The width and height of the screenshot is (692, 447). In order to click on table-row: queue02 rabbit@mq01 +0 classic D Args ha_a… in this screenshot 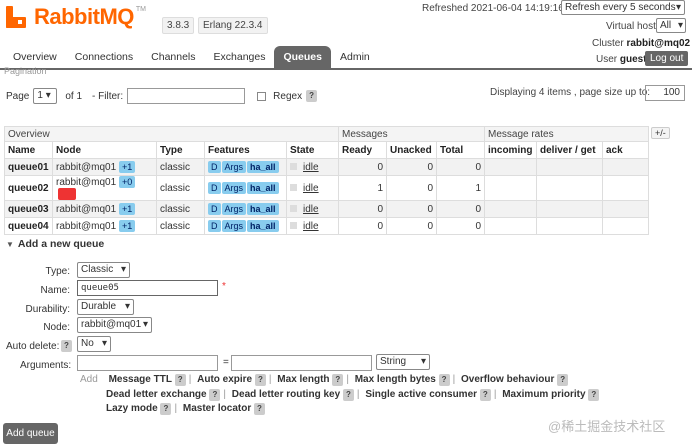, I will do `click(326, 188)`.